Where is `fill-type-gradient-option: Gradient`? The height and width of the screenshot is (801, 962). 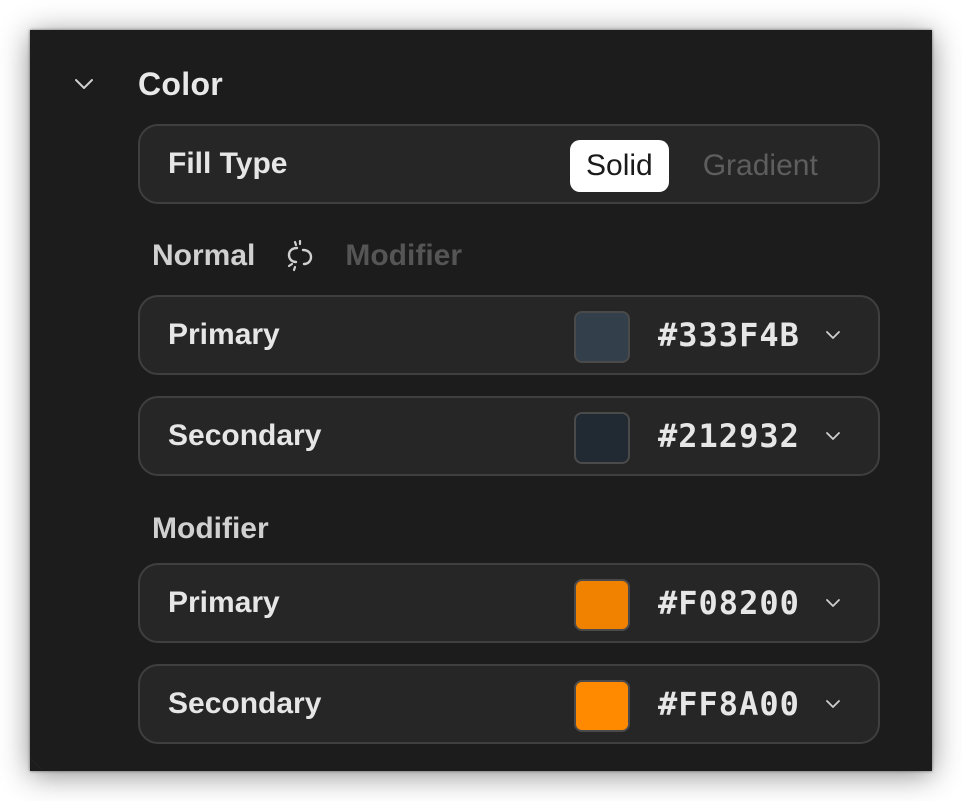
fill-type-gradient-option: Gradient is located at coordinates (760, 166).